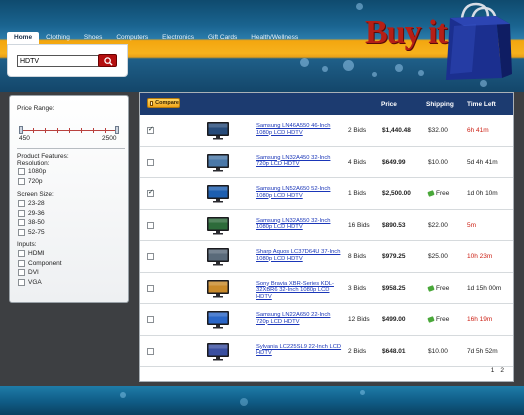  I want to click on price: $979.25, so click(394, 256).